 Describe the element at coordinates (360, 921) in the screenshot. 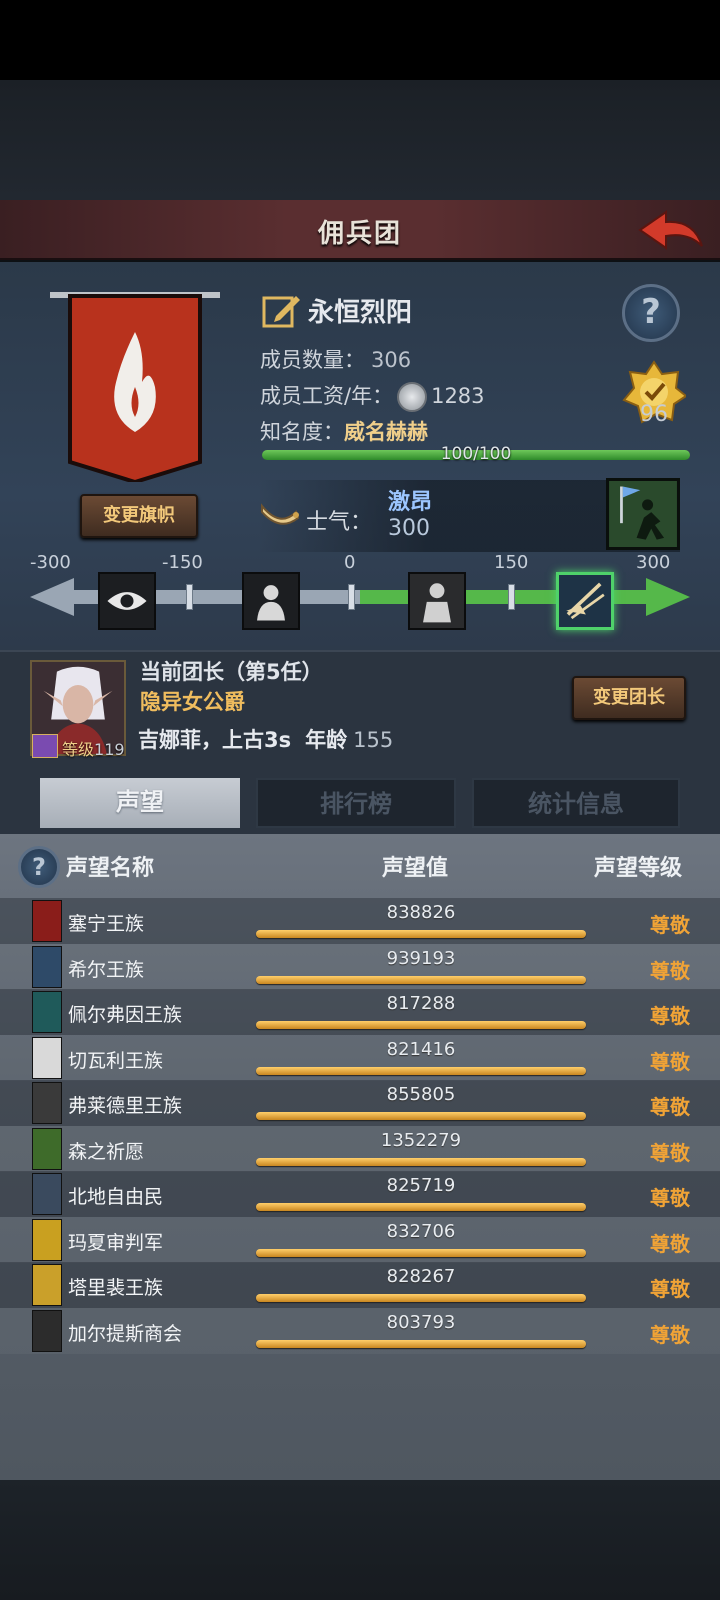

I see `reputation-row: 塞宁王族 838826 尊敬` at that location.